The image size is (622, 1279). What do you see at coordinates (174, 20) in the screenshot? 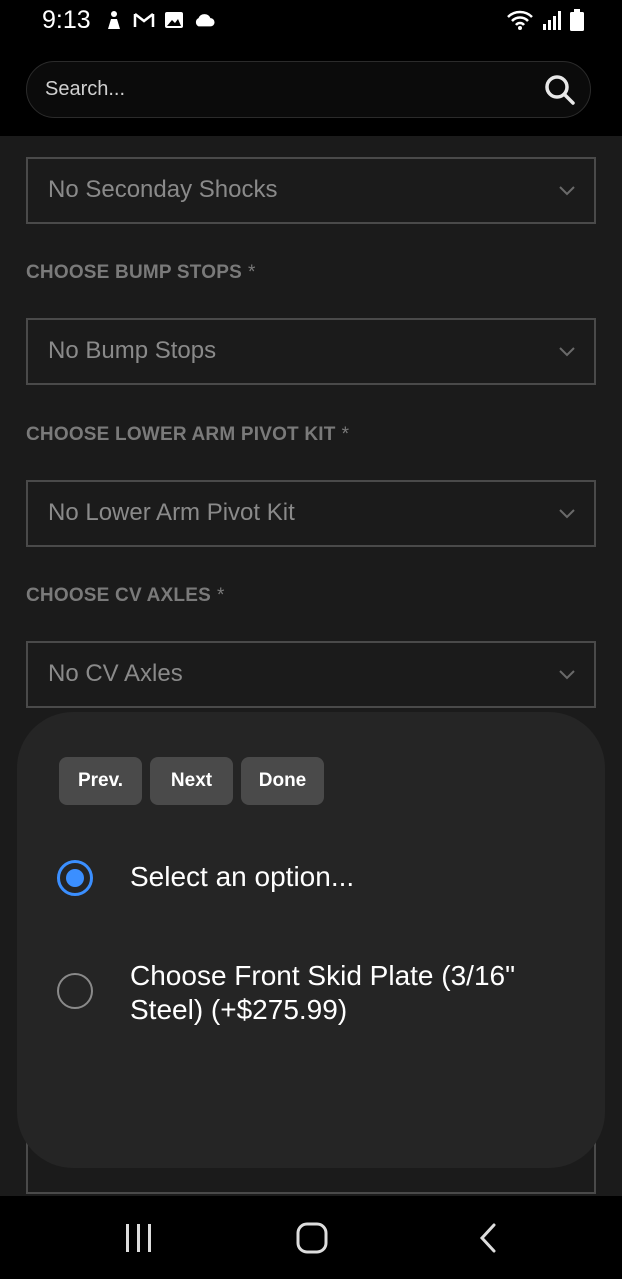
I see `image-icon` at bounding box center [174, 20].